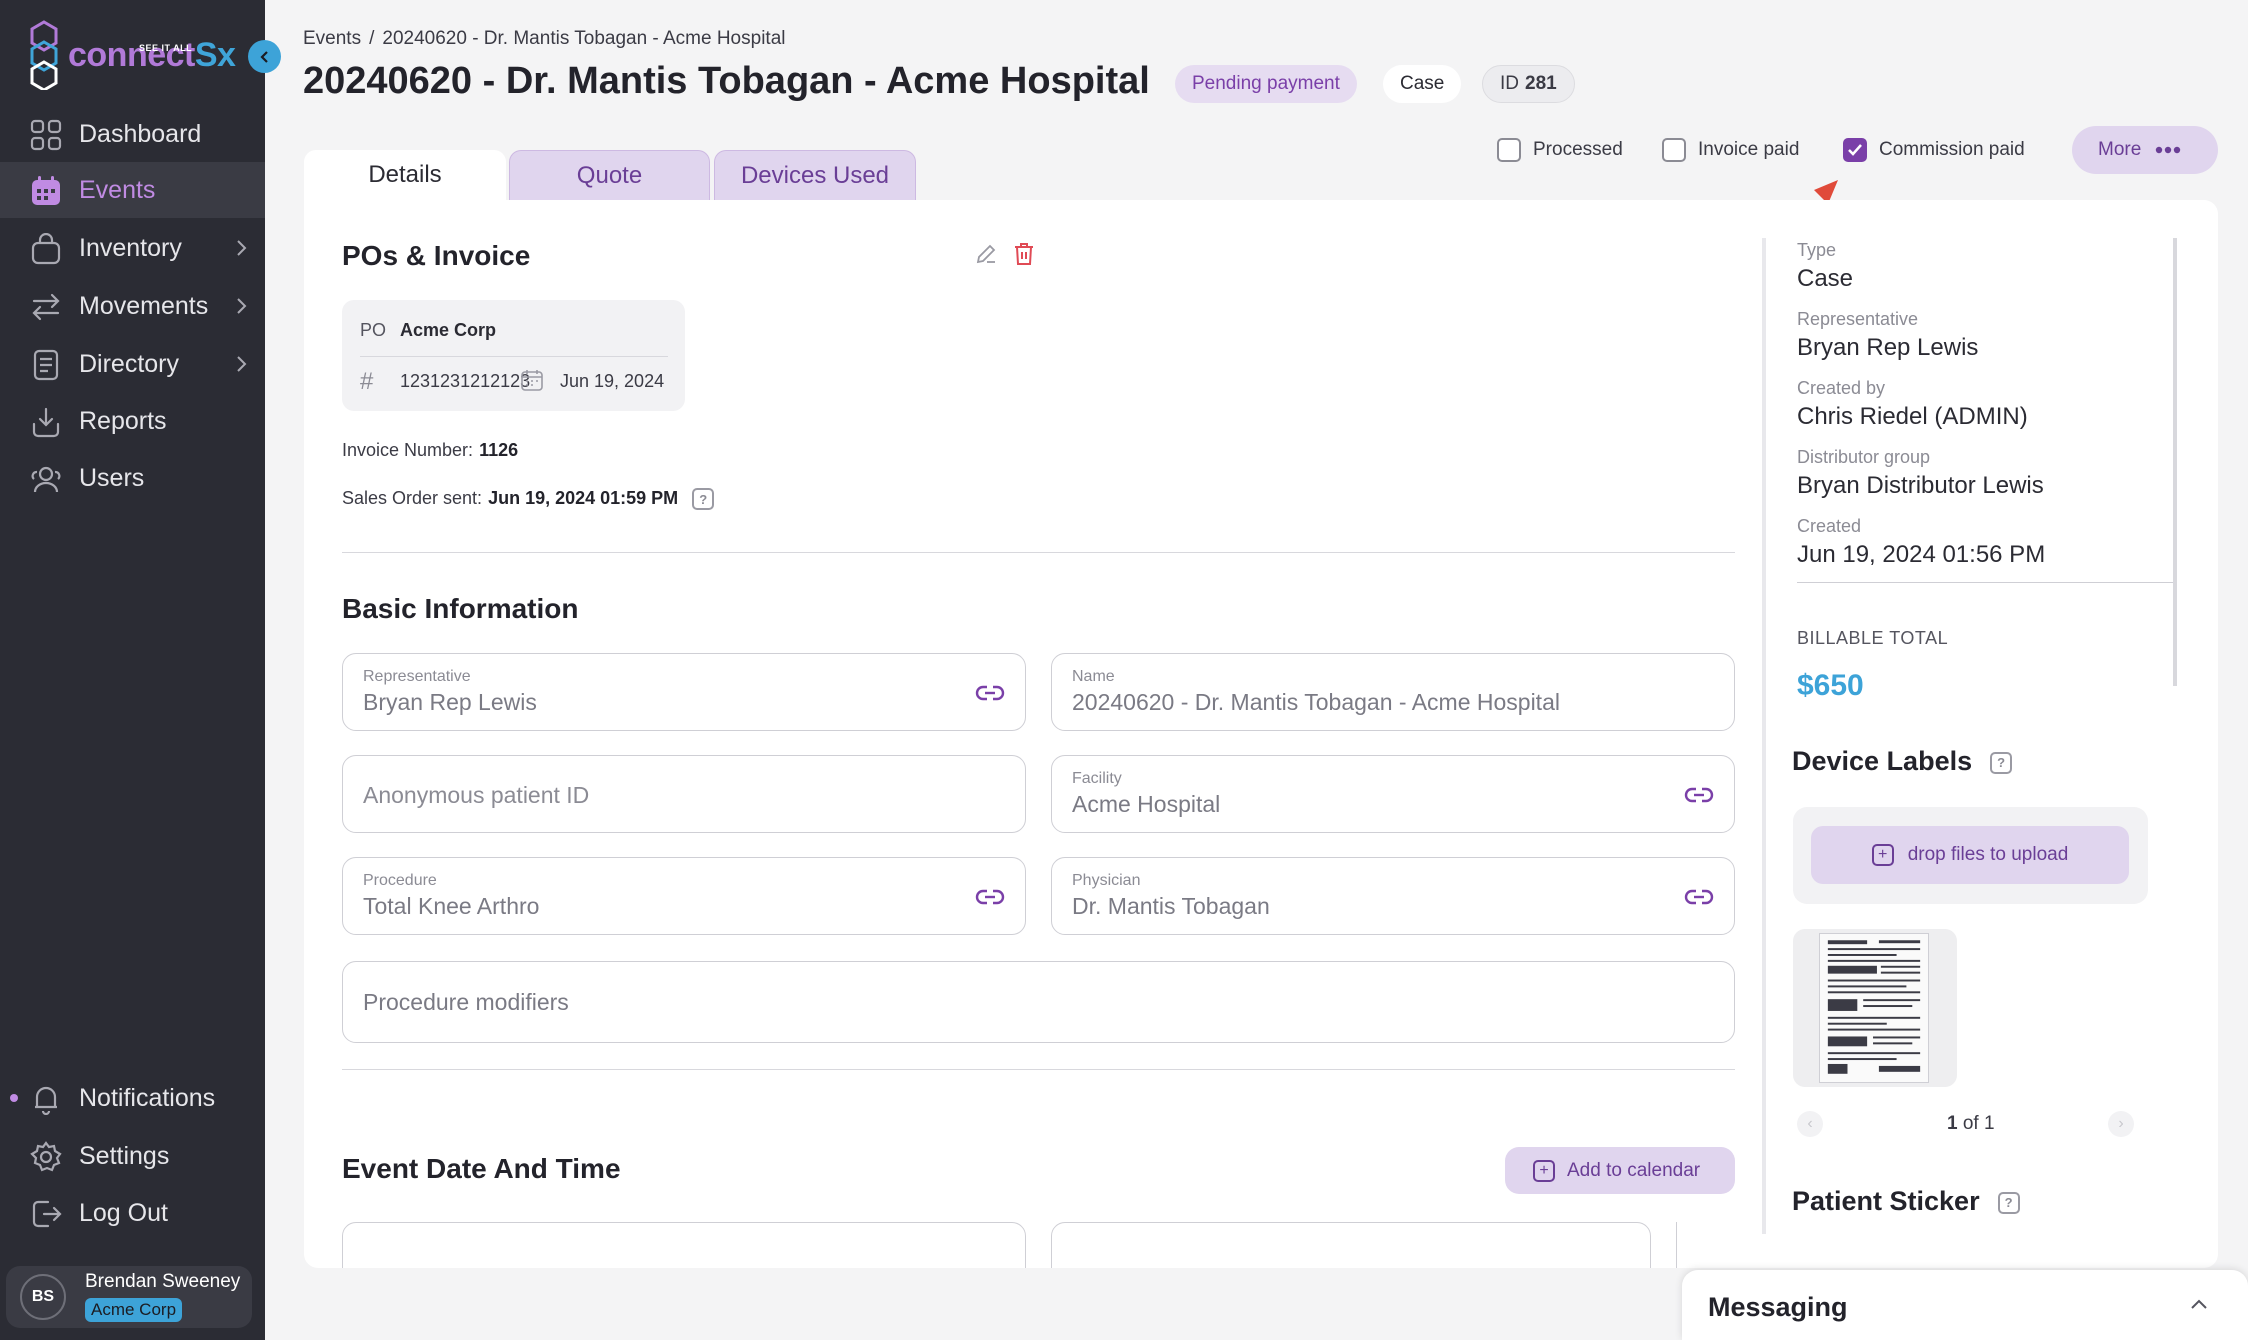  I want to click on sales-order-sent: Sales Order sent: Jun 19, 2024 01:59 PM?, so click(528, 499).